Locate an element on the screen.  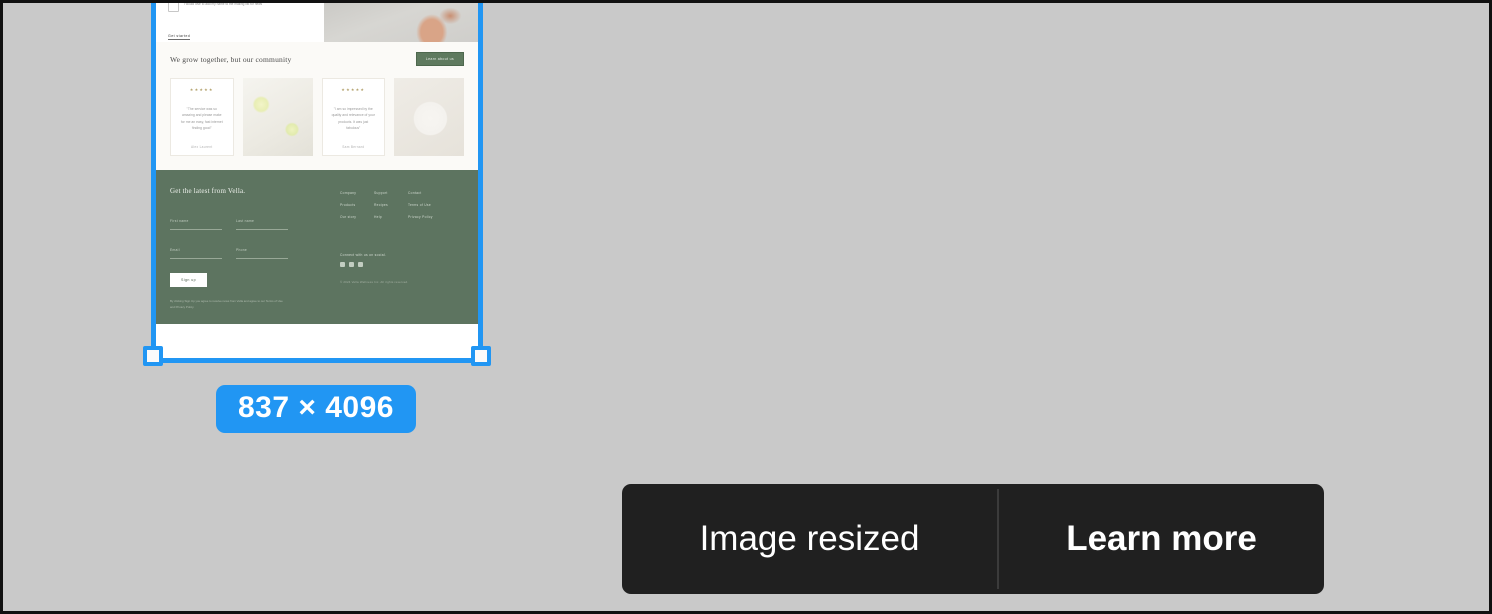
learn-about-us-button: Learn about us is located at coordinates (439, 59).